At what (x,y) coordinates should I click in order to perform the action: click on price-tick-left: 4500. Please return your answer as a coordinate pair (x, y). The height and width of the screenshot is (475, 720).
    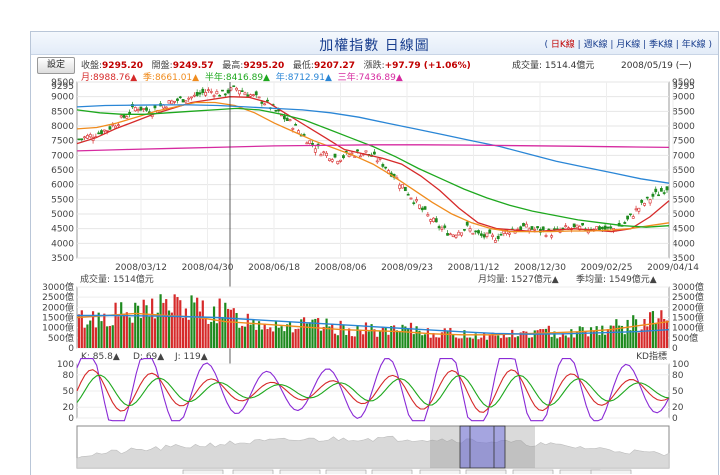
    Looking at the image, I should click on (62, 230).